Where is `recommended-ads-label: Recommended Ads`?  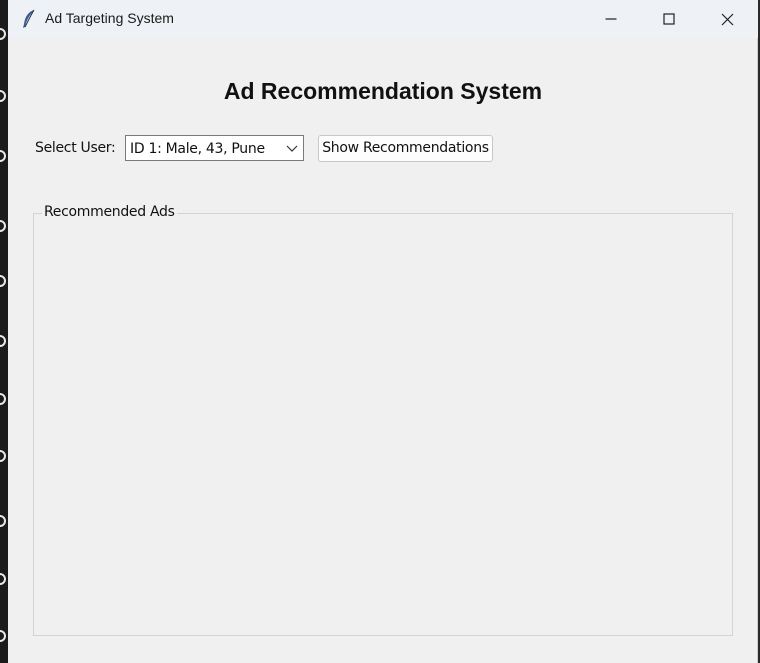 recommended-ads-label: Recommended Ads is located at coordinates (109, 212).